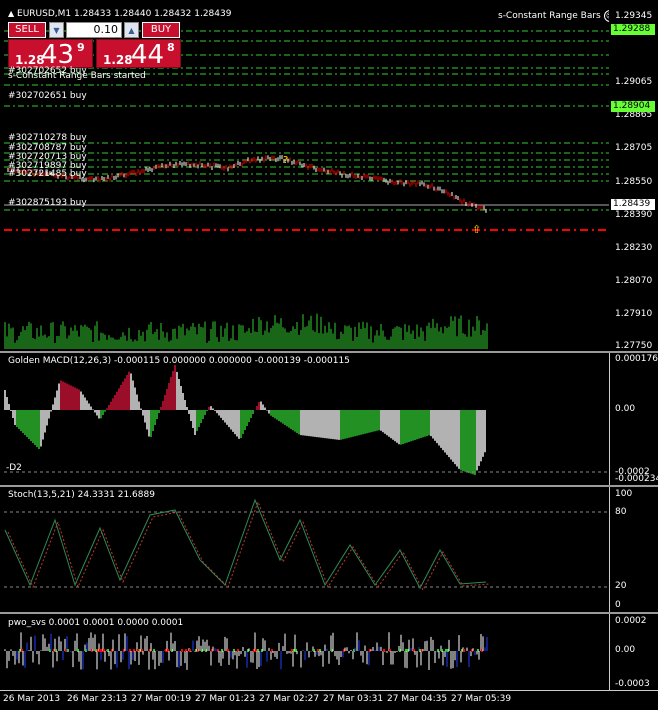 This screenshot has height=710, width=658. What do you see at coordinates (621, 586) in the screenshot?
I see `stoch-tick: 20` at bounding box center [621, 586].